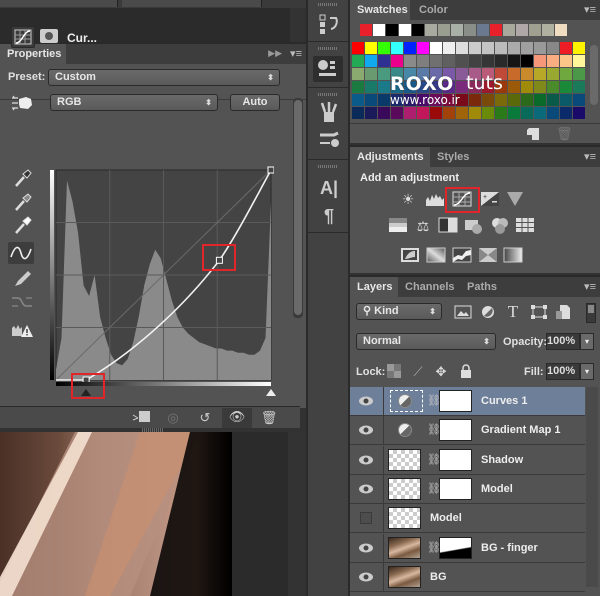  I want to click on filter-toggle, so click(591, 313).